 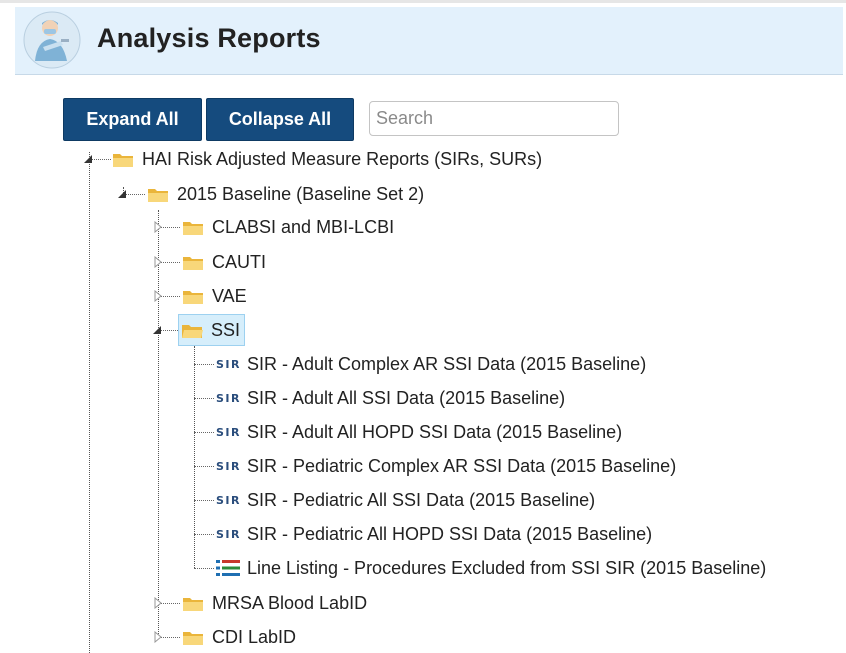 What do you see at coordinates (158, 423) in the screenshot?
I see `tree-guide-folders` at bounding box center [158, 423].